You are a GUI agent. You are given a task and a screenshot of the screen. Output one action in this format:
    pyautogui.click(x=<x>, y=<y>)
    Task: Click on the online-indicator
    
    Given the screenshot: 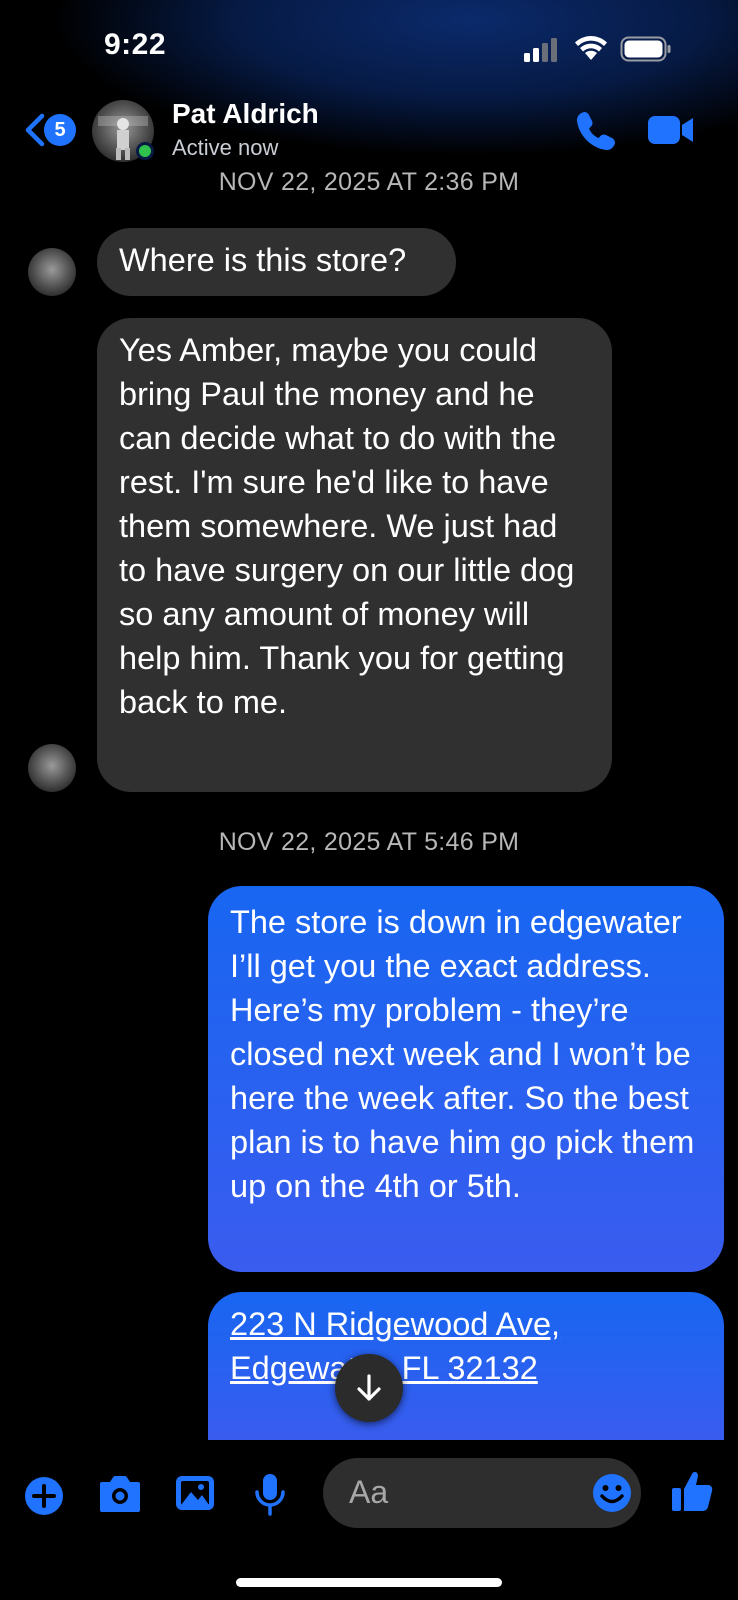 What is the action you would take?
    pyautogui.click(x=145, y=151)
    